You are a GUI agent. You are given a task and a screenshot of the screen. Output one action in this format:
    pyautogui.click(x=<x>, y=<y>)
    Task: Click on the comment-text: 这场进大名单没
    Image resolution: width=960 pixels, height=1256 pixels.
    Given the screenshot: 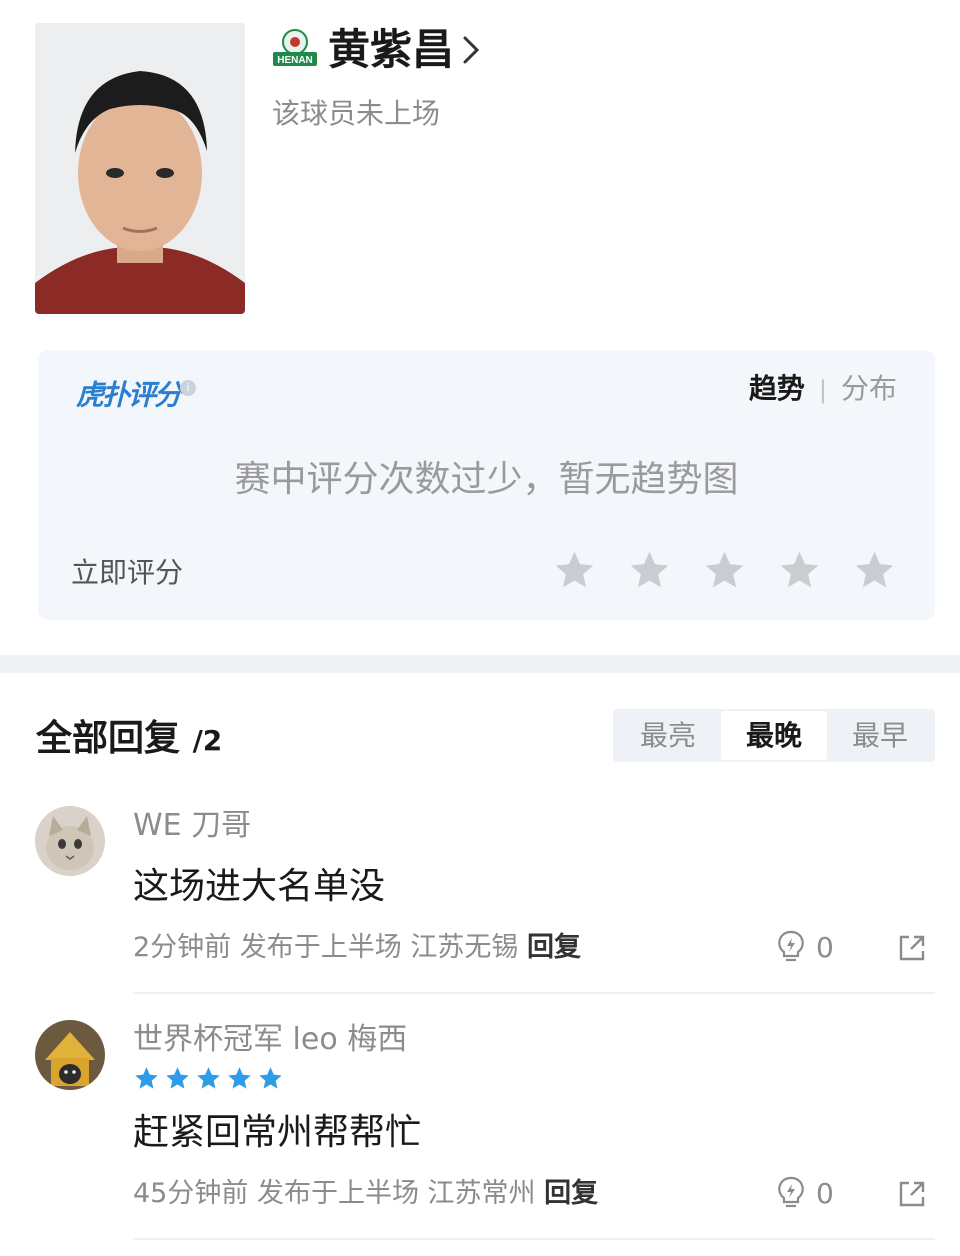 What is the action you would take?
    pyautogui.click(x=259, y=886)
    